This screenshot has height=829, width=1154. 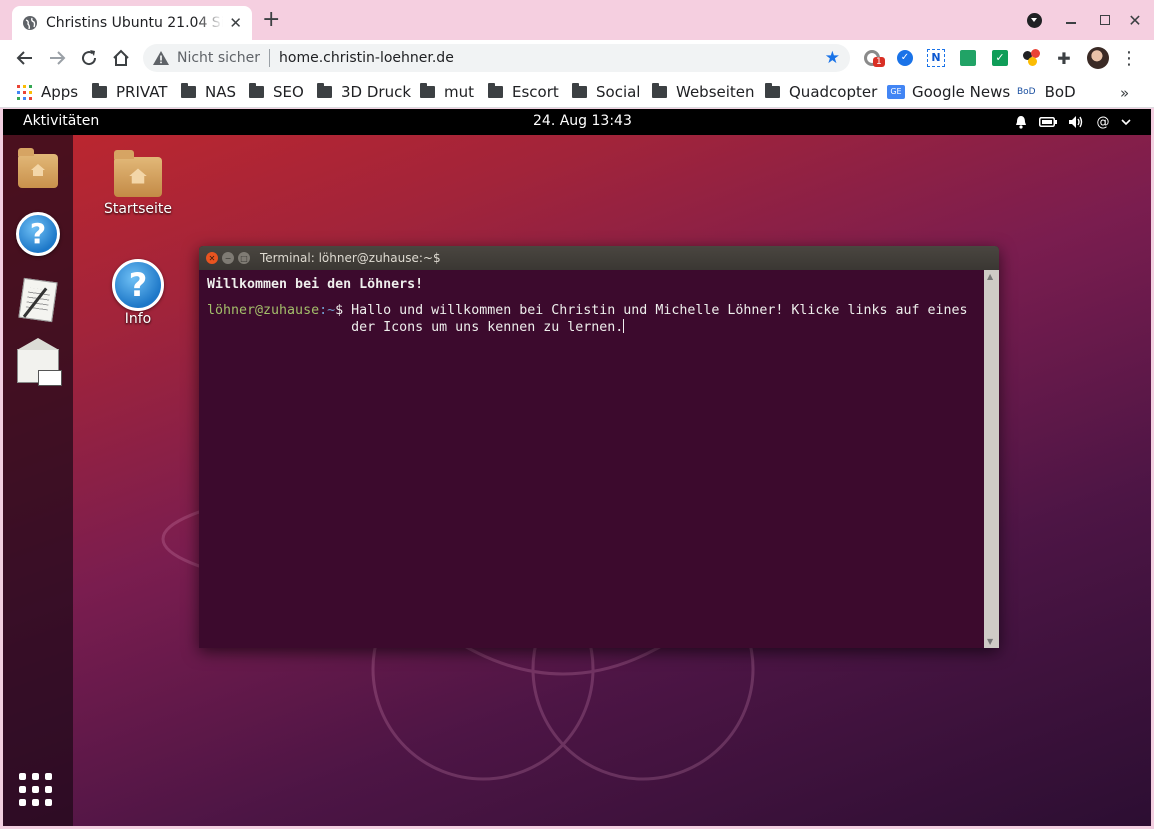 I want to click on show-applications-grid-icon, so click(x=35, y=789).